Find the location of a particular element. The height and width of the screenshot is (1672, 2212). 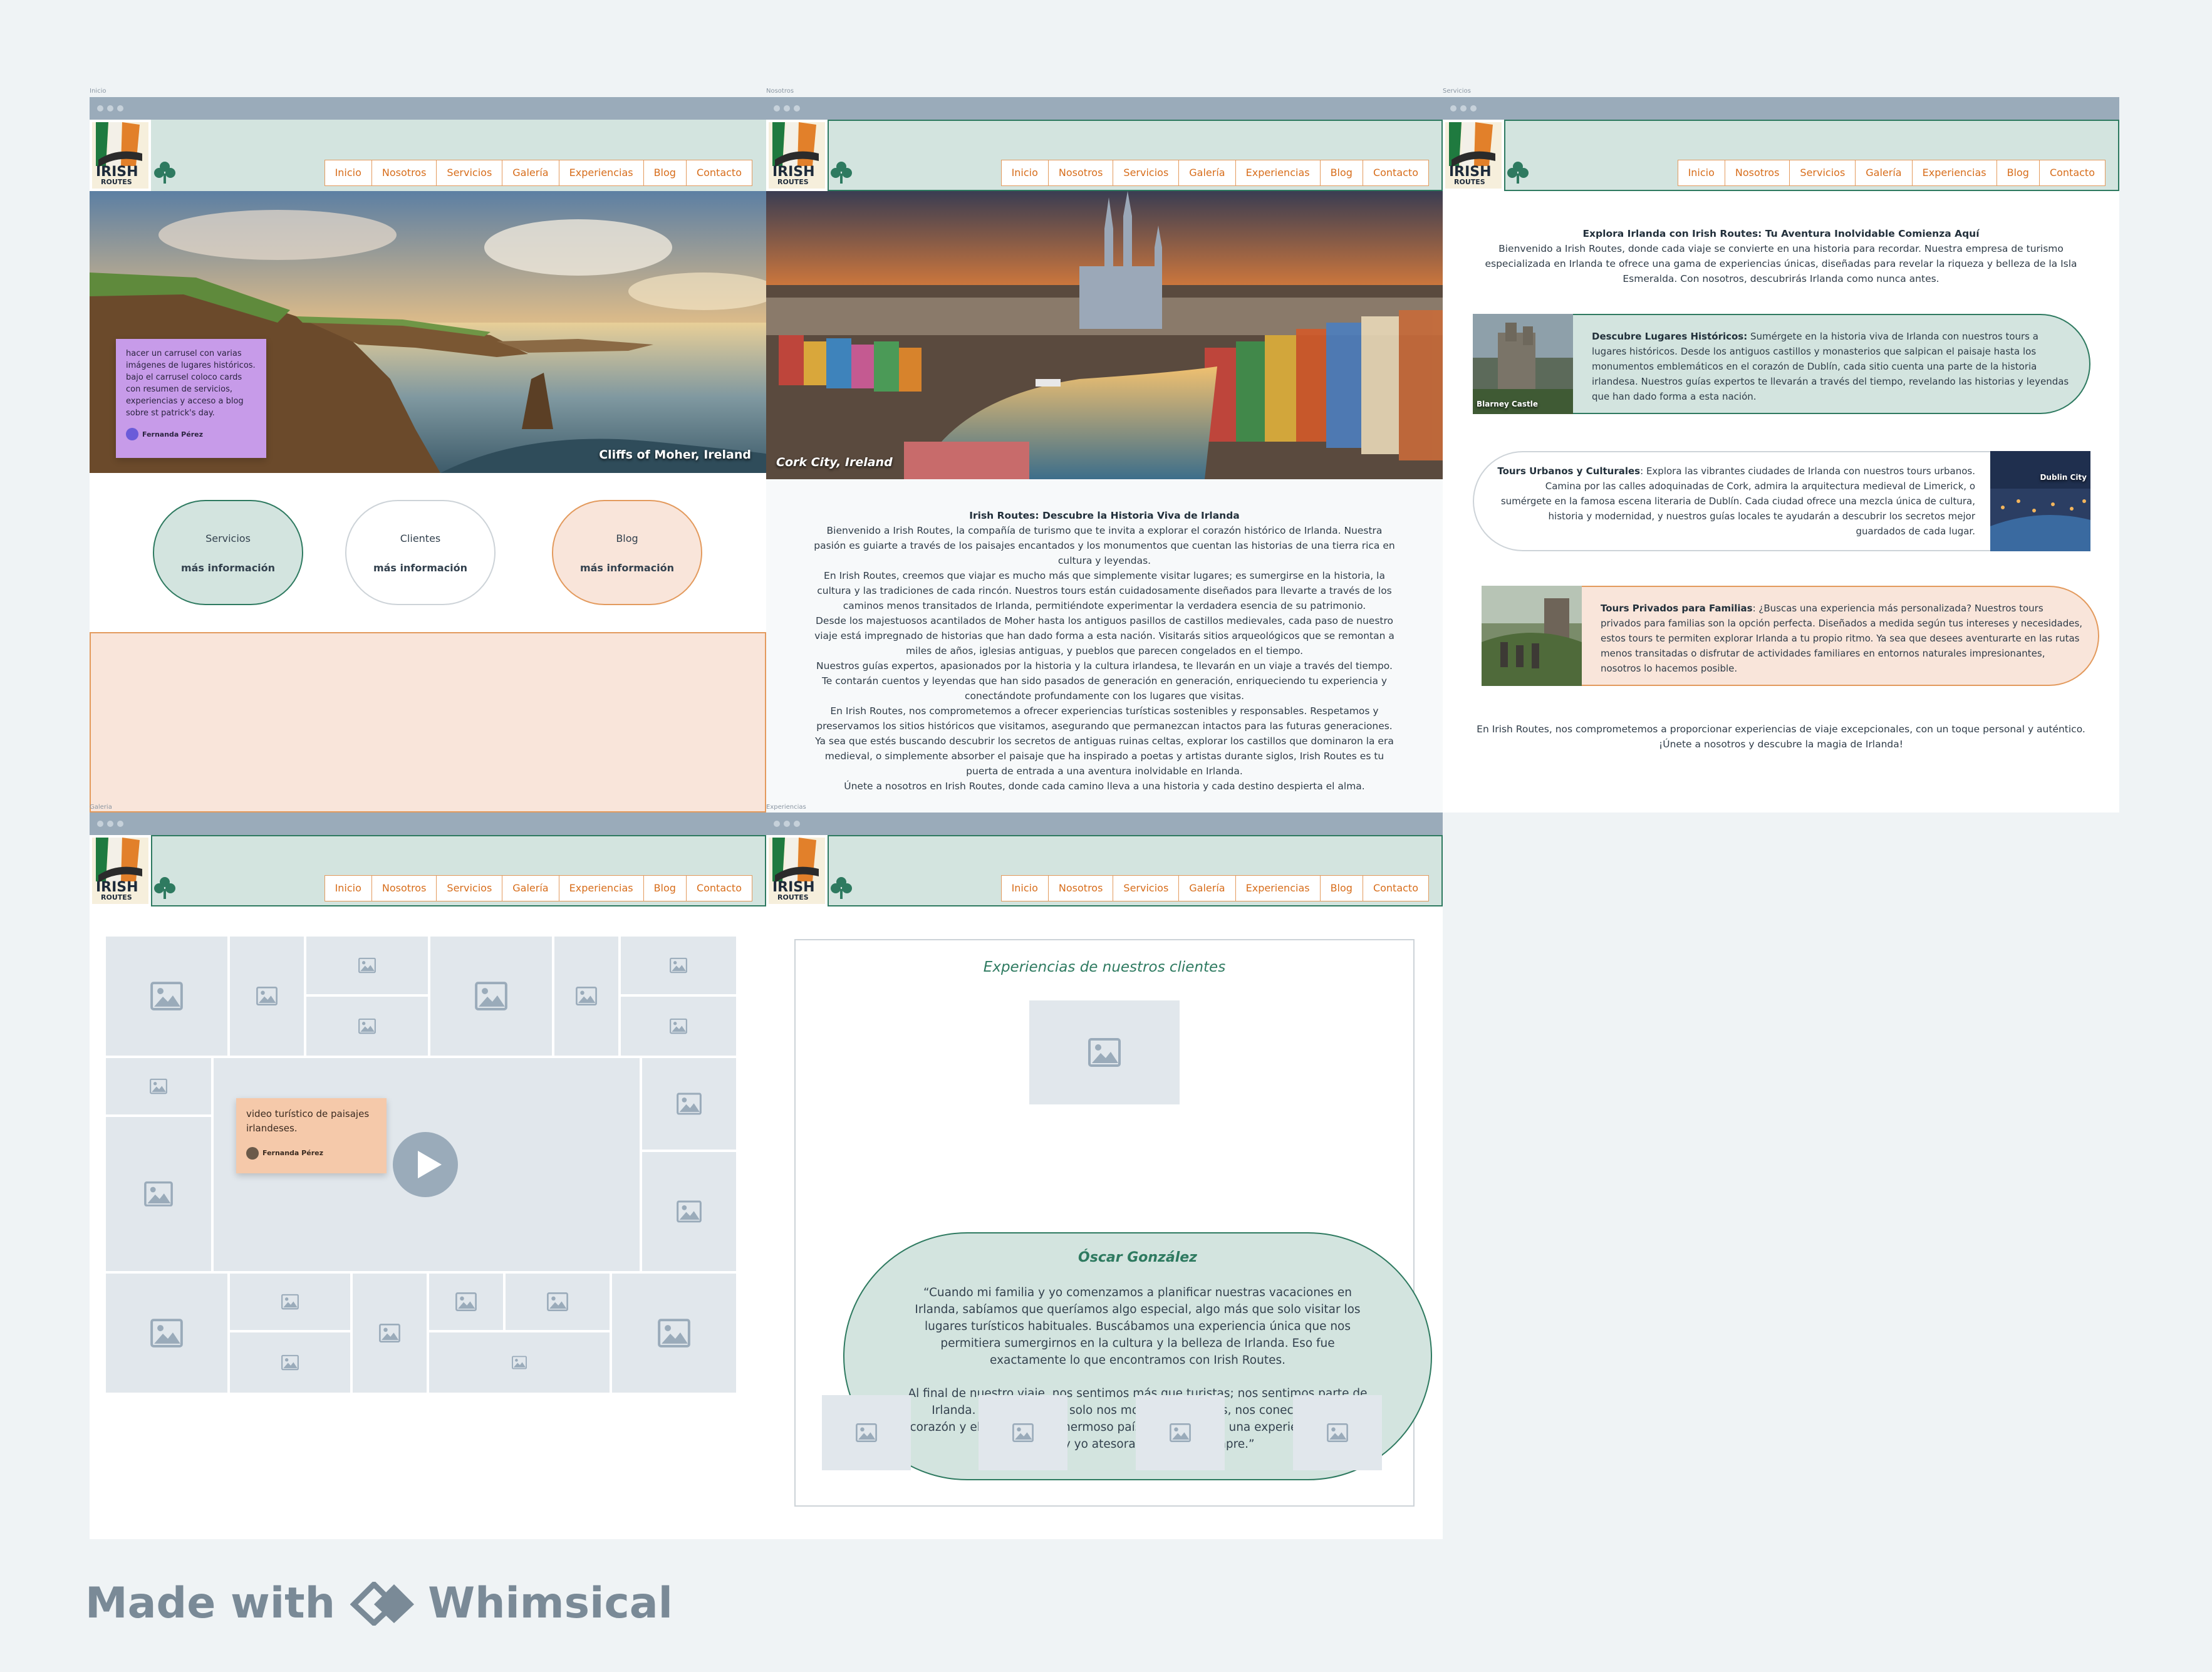

avatar is located at coordinates (132, 434).